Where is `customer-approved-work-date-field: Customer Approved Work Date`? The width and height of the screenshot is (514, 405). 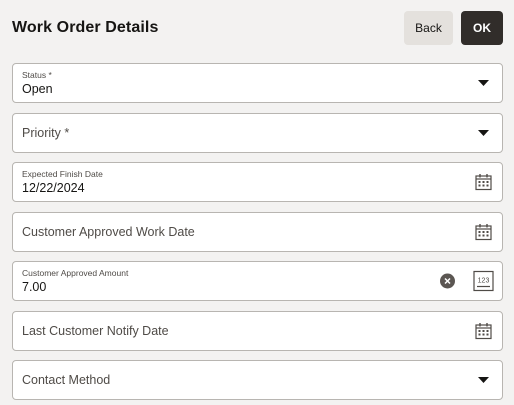
customer-approved-work-date-field: Customer Approved Work Date is located at coordinates (257, 231).